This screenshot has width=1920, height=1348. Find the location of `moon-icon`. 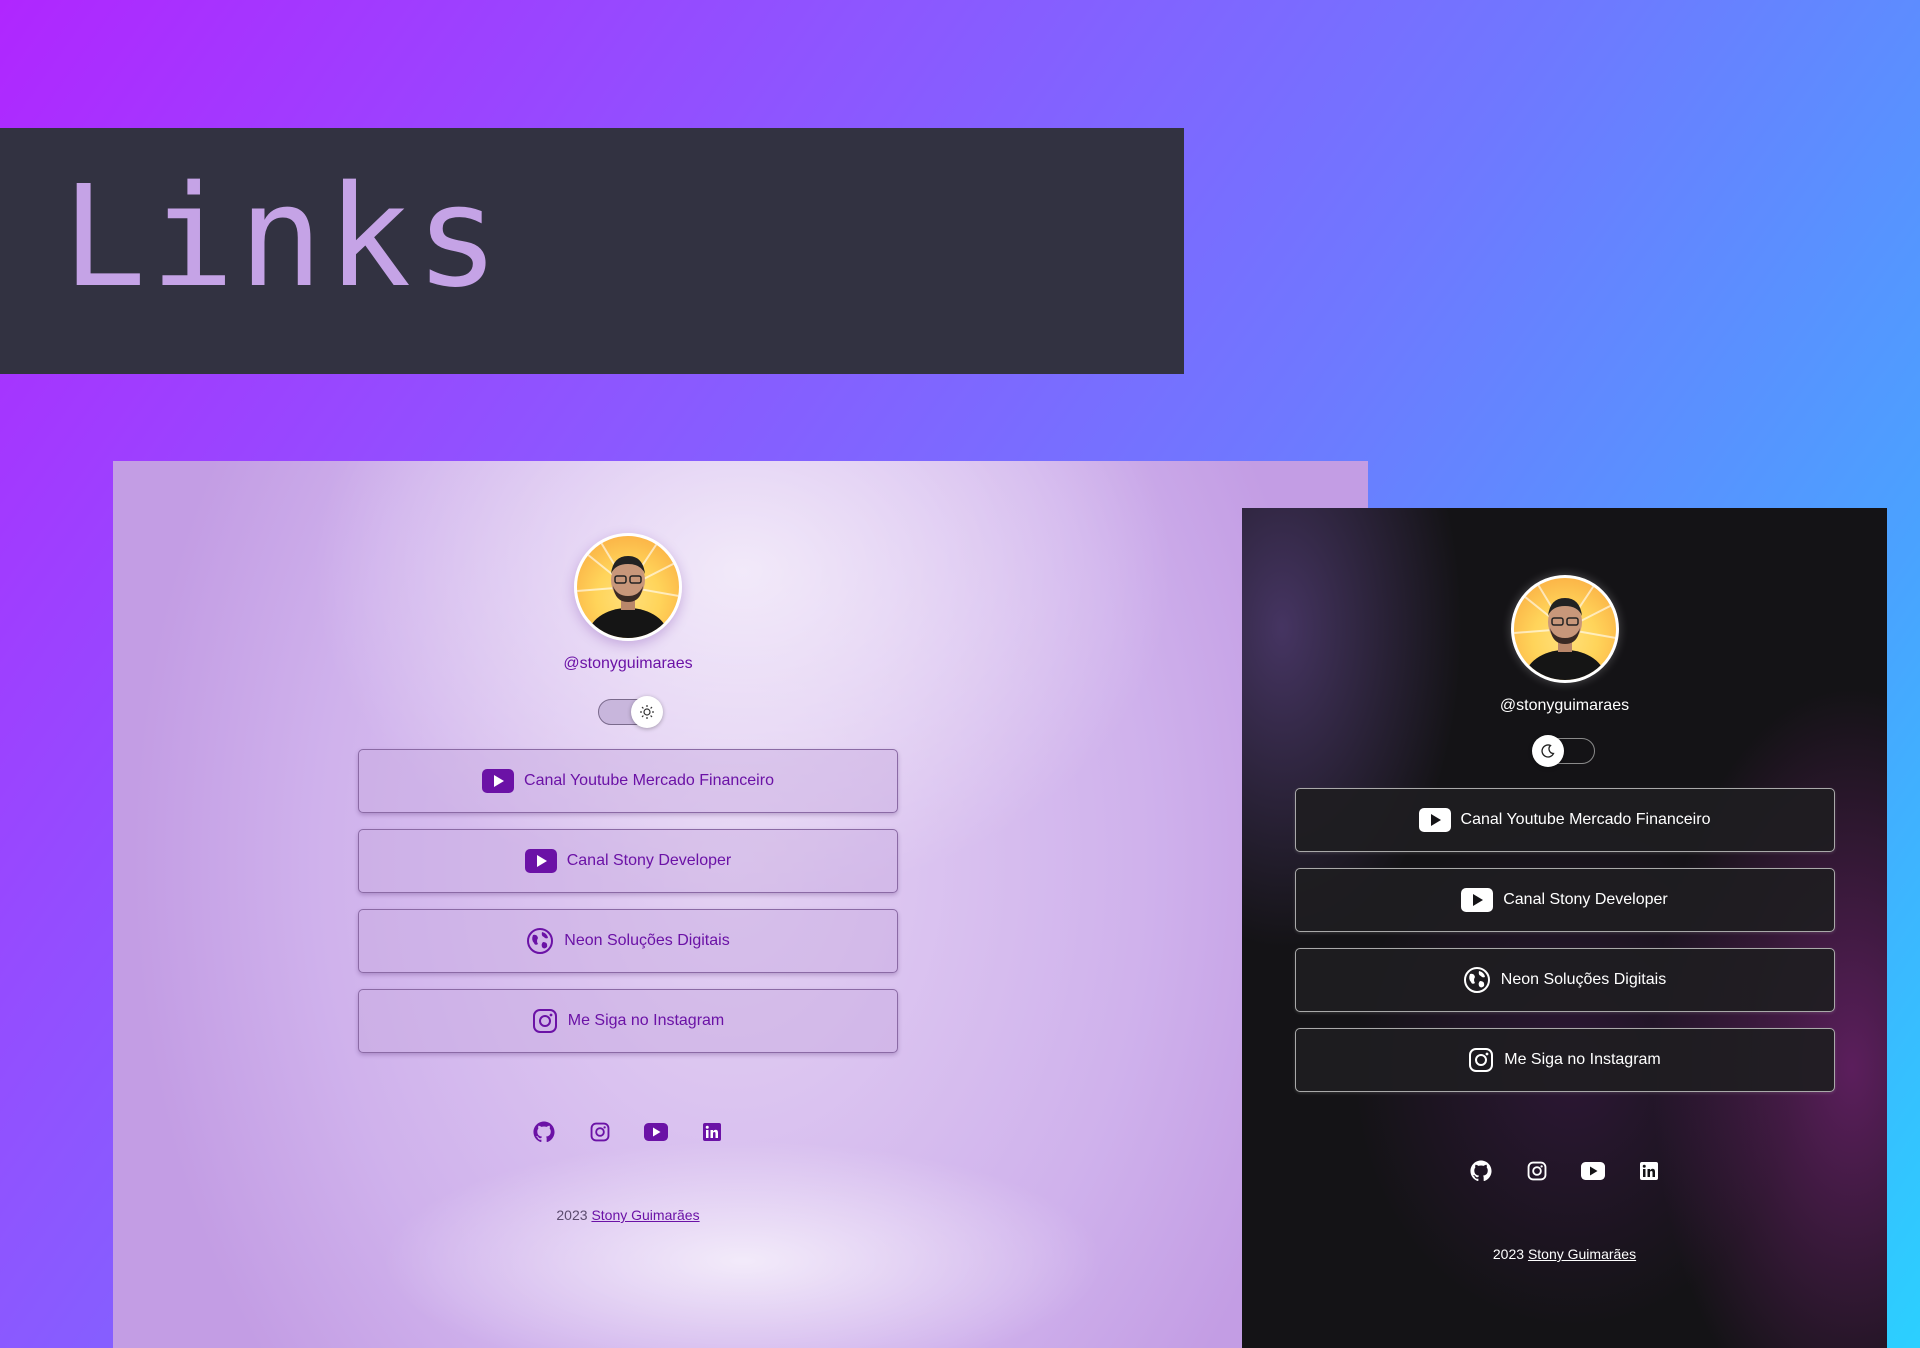

moon-icon is located at coordinates (1547, 751).